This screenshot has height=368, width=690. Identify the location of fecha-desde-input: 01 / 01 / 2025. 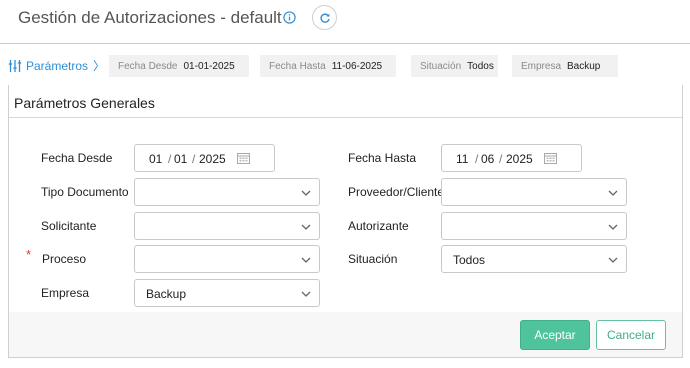
(204, 158).